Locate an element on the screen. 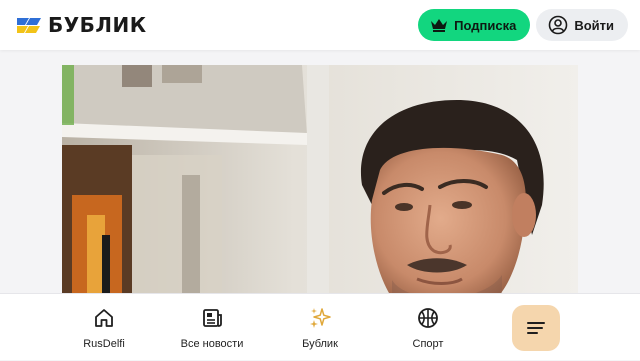 This screenshot has height=361, width=640. menu-button is located at coordinates (536, 328).